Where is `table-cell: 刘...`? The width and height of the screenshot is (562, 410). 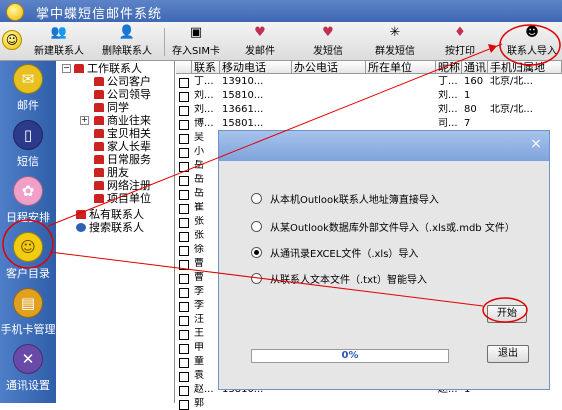 table-cell: 刘... is located at coordinates (204, 95).